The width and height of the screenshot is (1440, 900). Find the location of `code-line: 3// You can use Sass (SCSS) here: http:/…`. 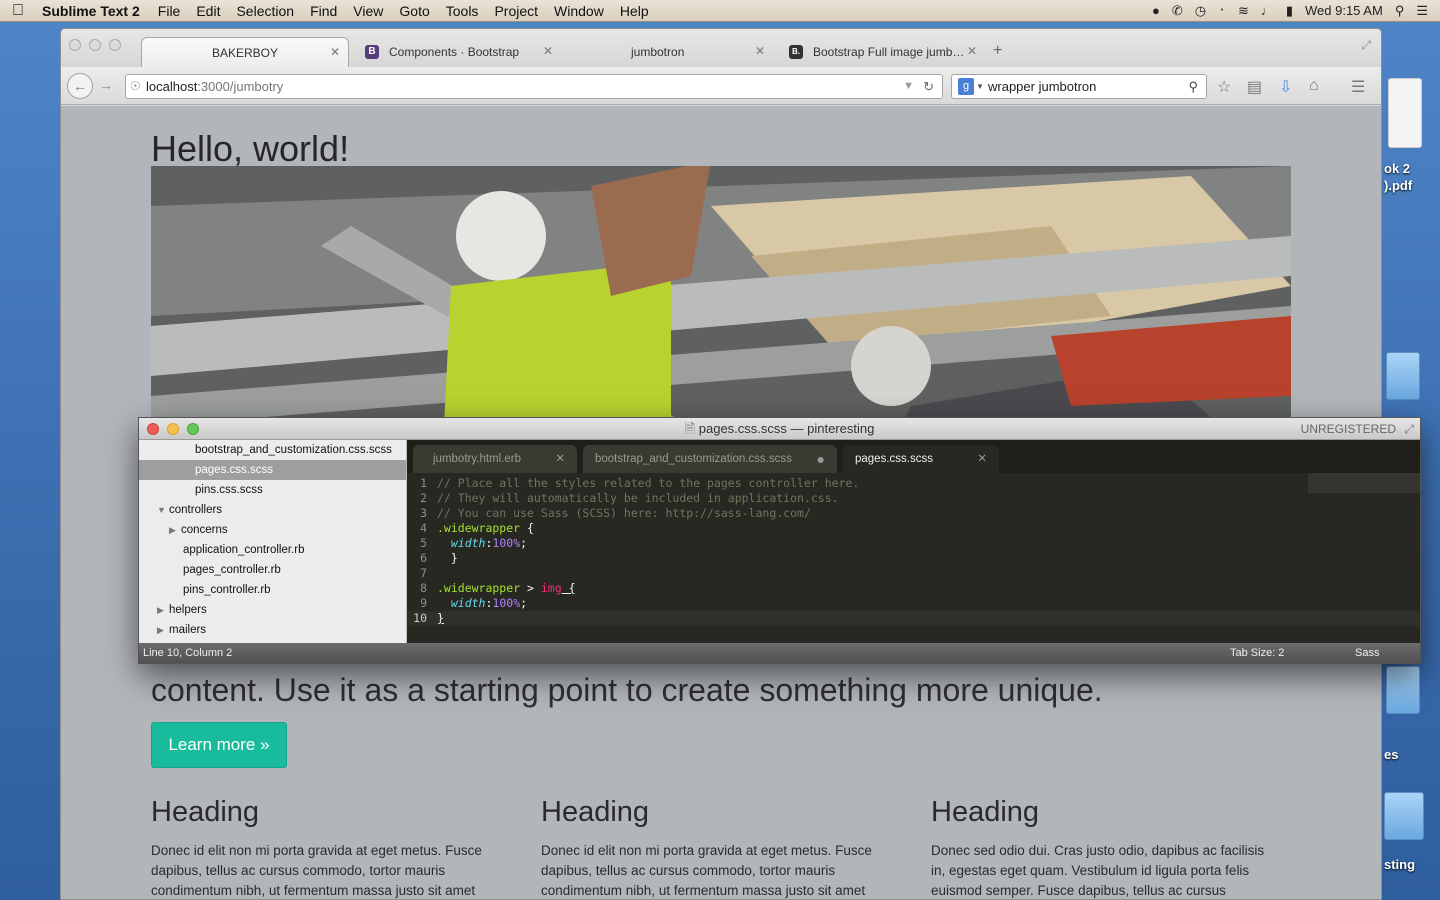

code-line: 3// You can use Sass (SCSS) here: http:/… is located at coordinates (615, 513).